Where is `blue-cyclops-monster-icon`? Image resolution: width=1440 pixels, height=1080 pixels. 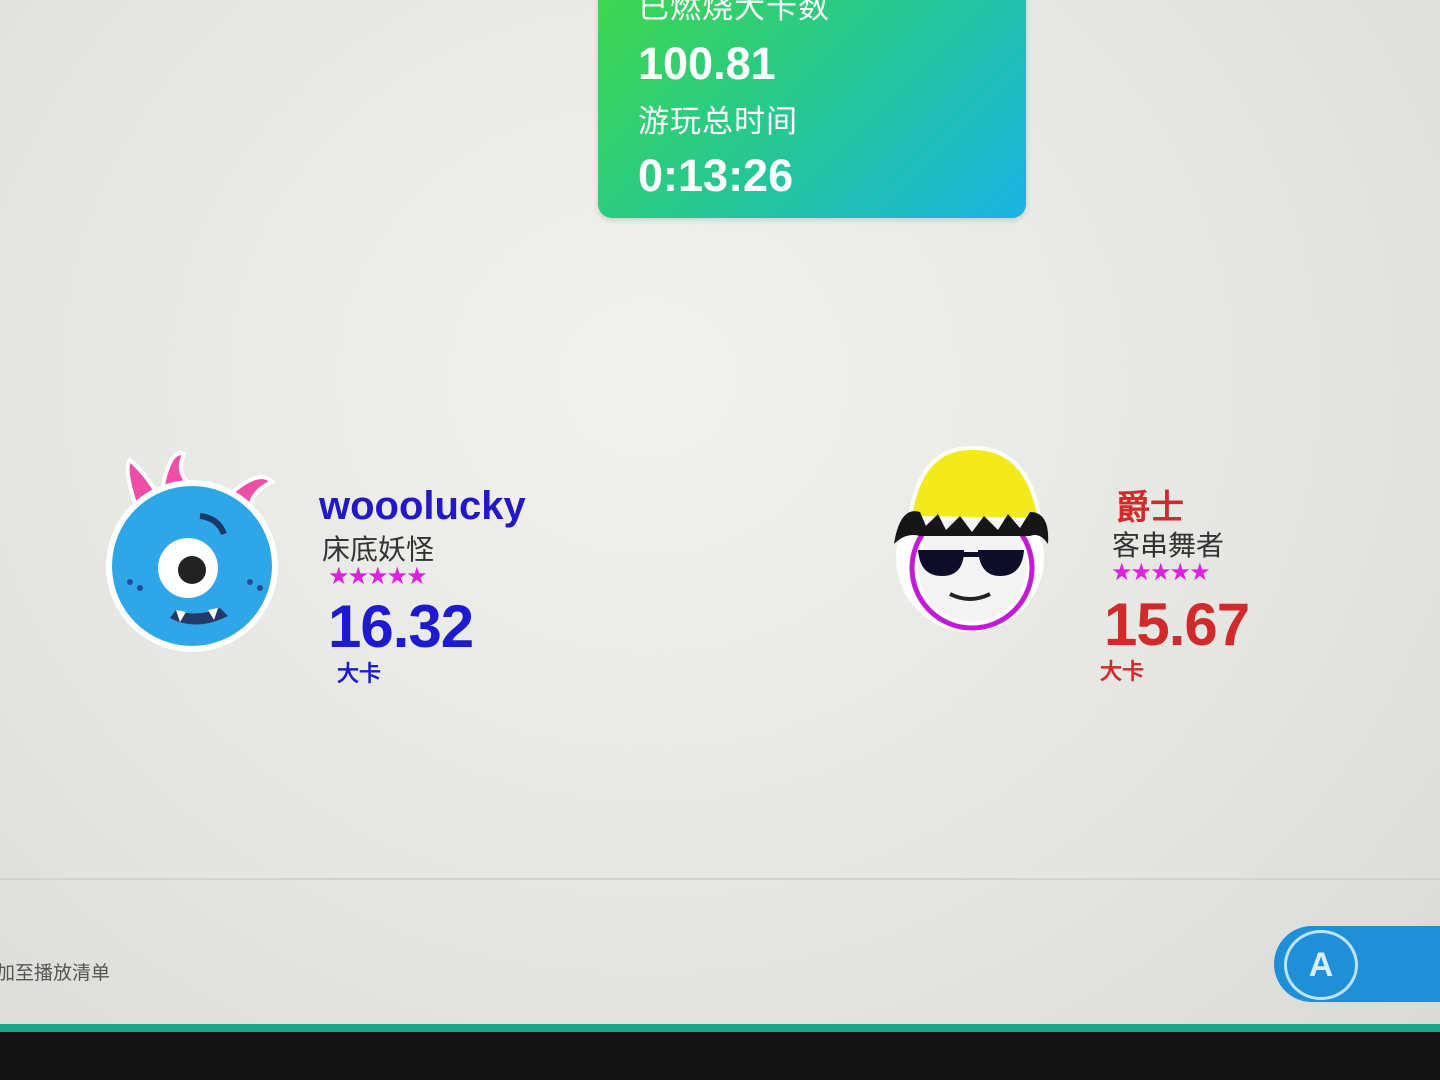
blue-cyclops-monster-icon is located at coordinates (192, 551).